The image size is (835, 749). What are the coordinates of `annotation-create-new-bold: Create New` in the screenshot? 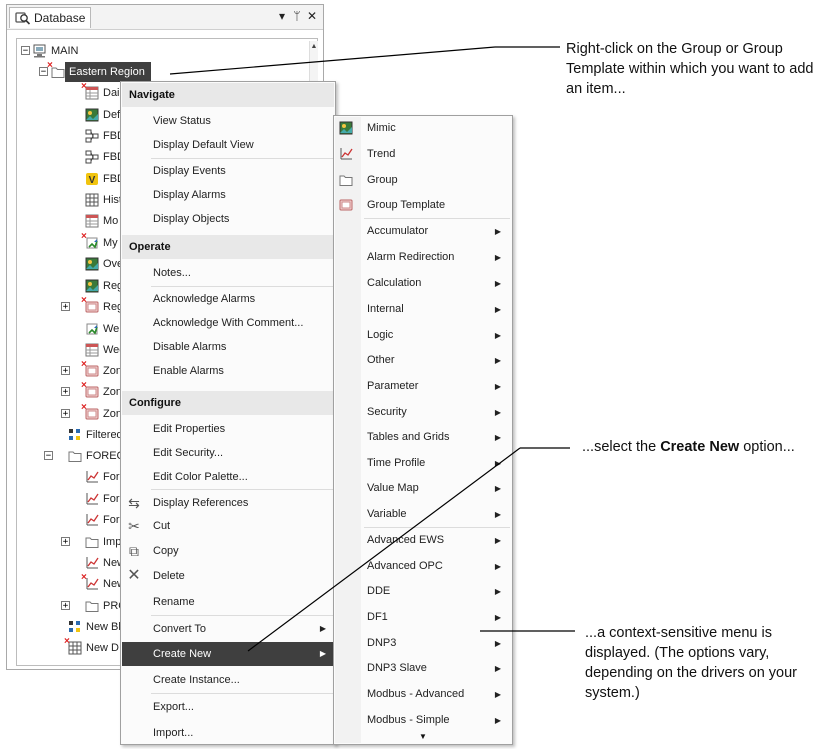 It's located at (700, 447).